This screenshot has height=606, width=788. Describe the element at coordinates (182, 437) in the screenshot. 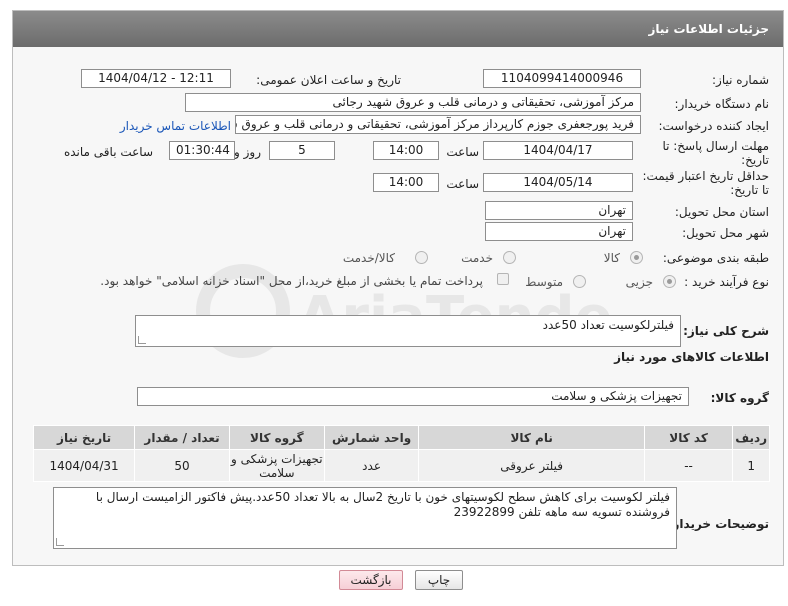

I see `col-header-qty: تعداد / مقدار` at that location.